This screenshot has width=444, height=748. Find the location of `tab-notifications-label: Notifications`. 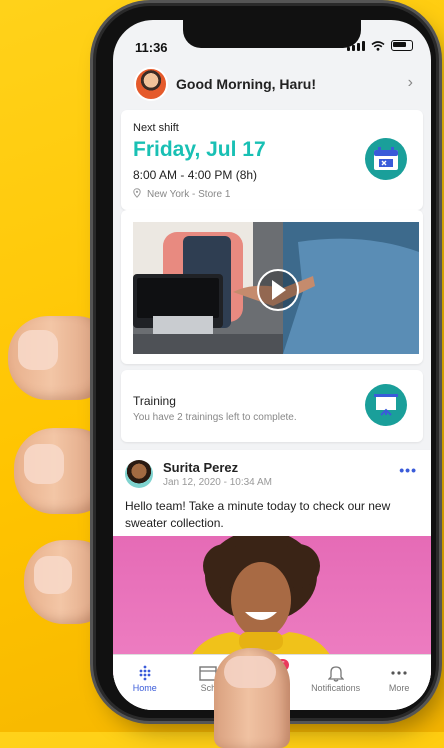

tab-notifications-label: Notifications is located at coordinates (336, 688).